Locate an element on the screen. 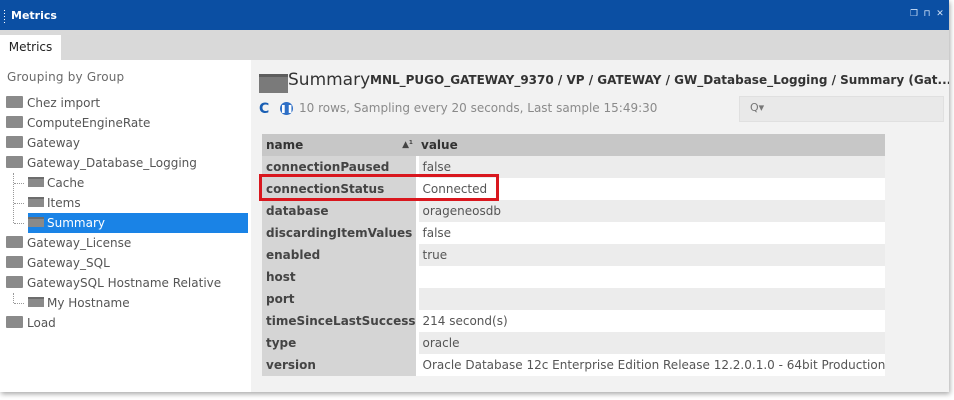 This screenshot has width=954, height=400. close-icon: ✕ is located at coordinates (940, 14).